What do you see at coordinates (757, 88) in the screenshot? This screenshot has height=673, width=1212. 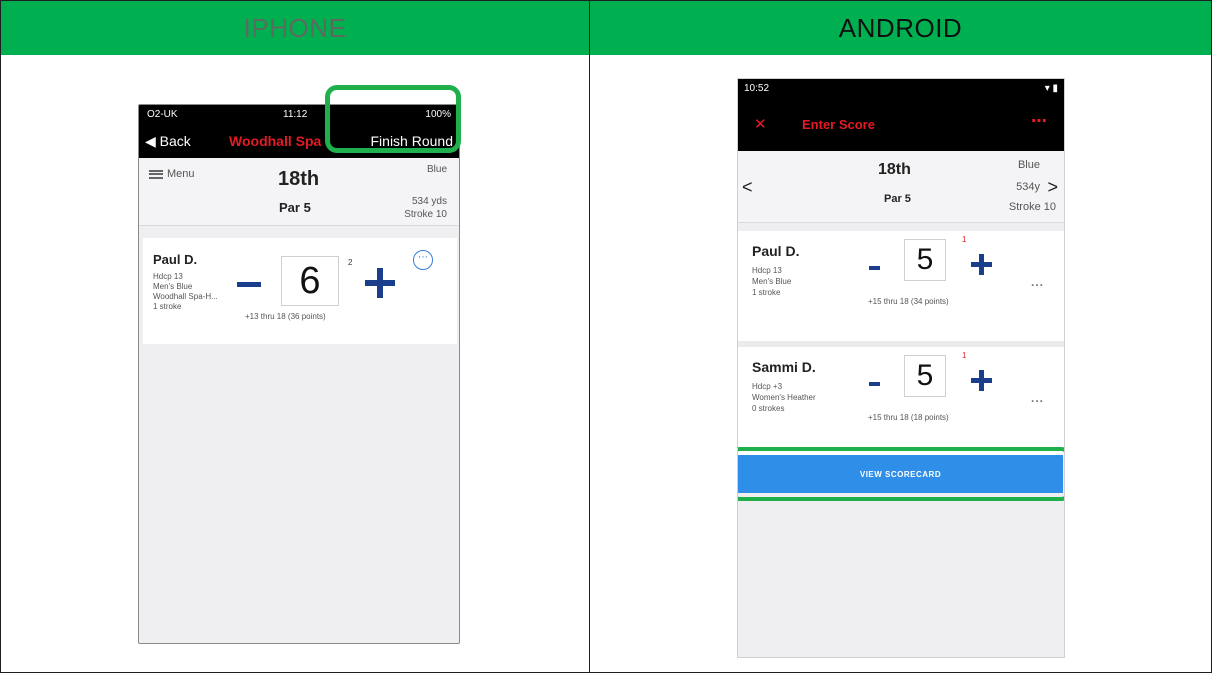 I see `clock-label: 10:52` at bounding box center [757, 88].